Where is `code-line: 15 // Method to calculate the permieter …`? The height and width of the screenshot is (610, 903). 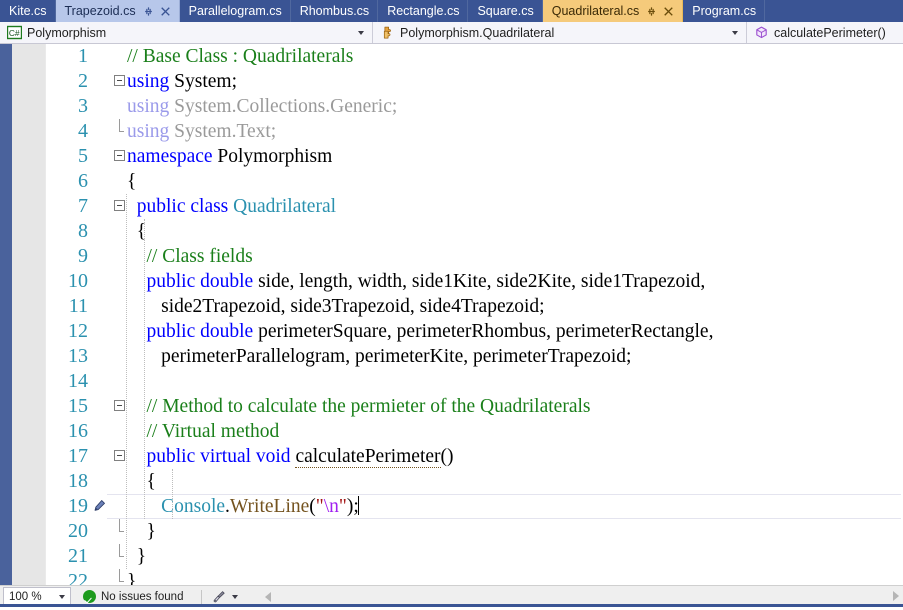 code-line: 15 // Method to calculate the permieter … is located at coordinates (474, 406).